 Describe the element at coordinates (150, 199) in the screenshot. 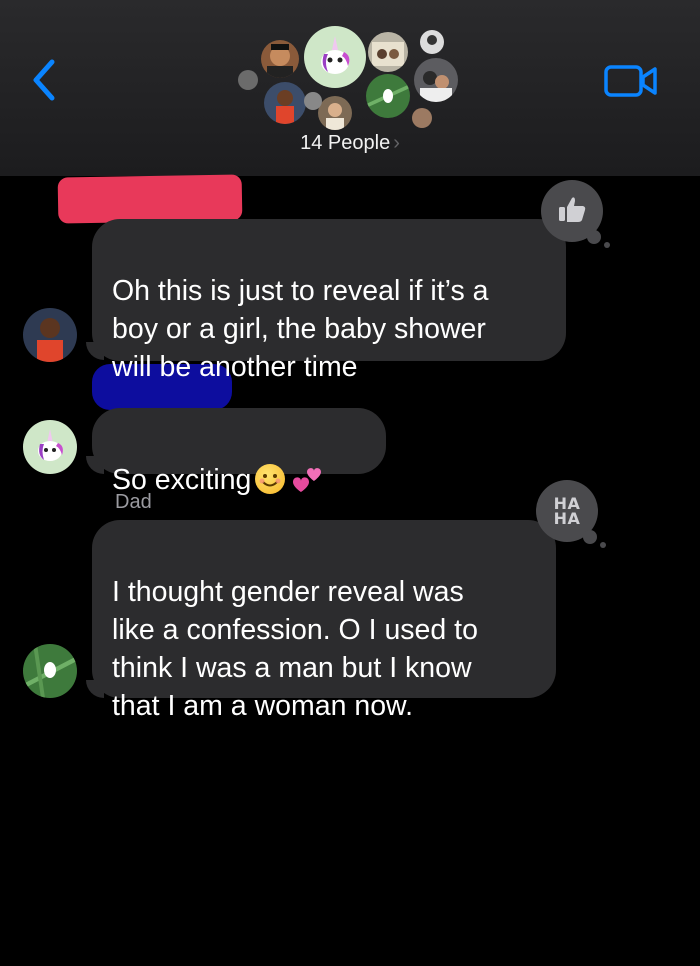

I see `redacted-sender-name` at that location.